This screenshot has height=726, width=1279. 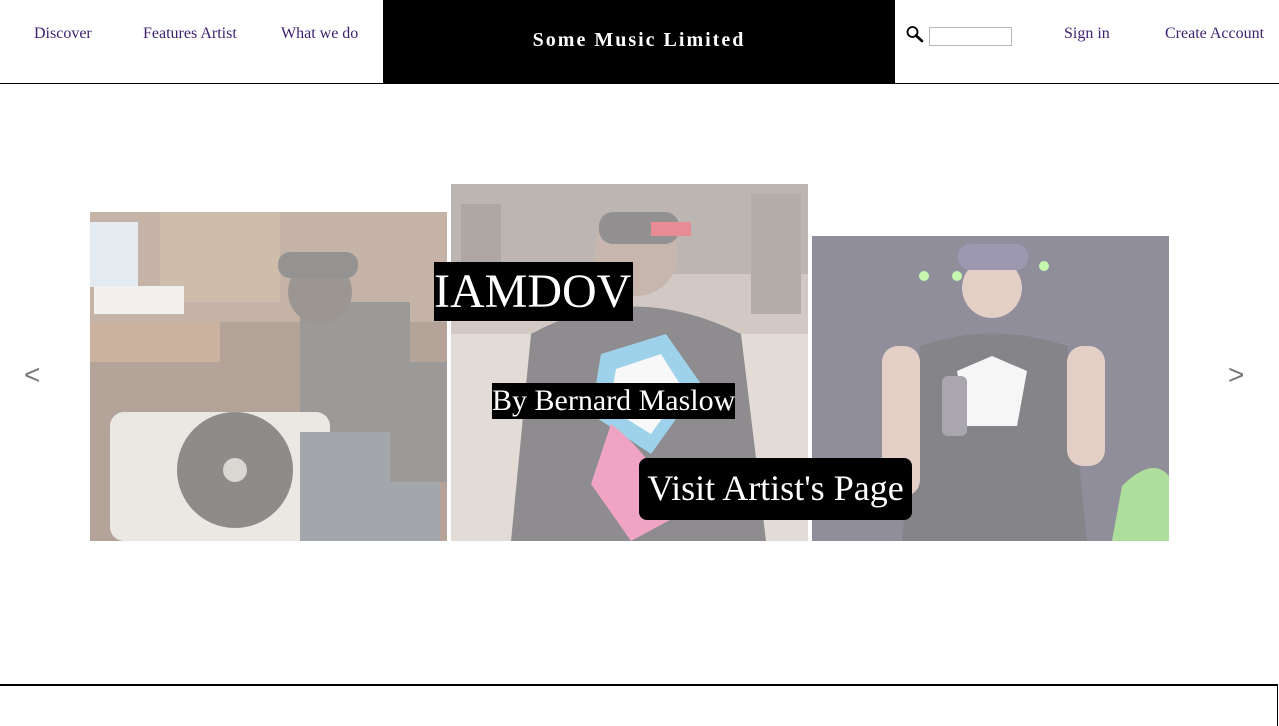 I want to click on brand-title: Some Music Limited, so click(x=639, y=40).